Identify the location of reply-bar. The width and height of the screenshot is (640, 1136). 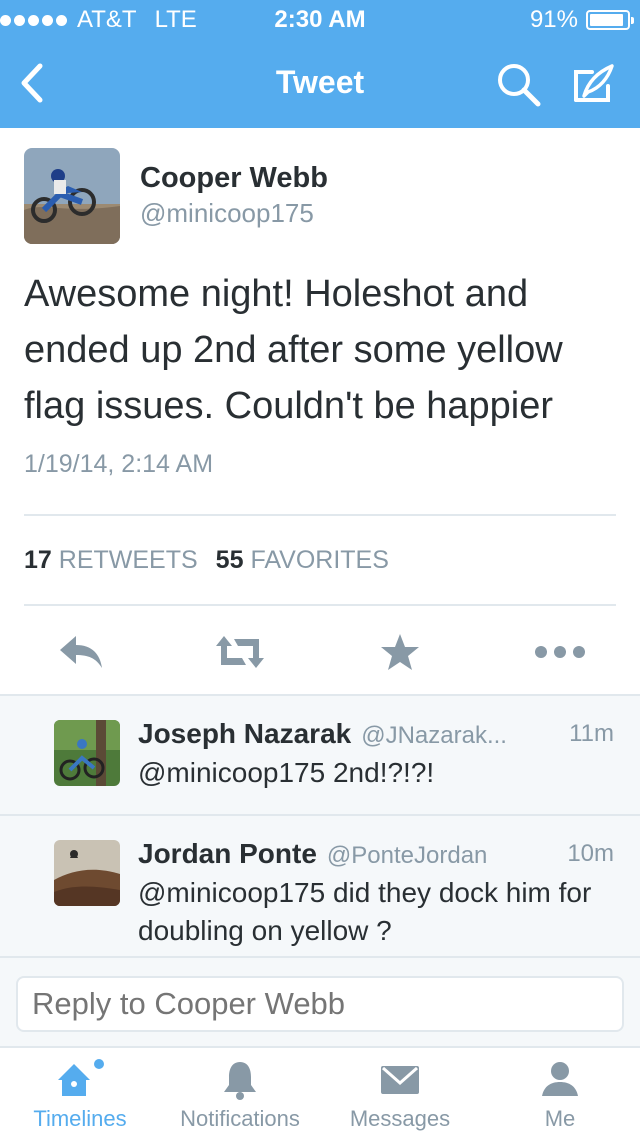
(320, 1002).